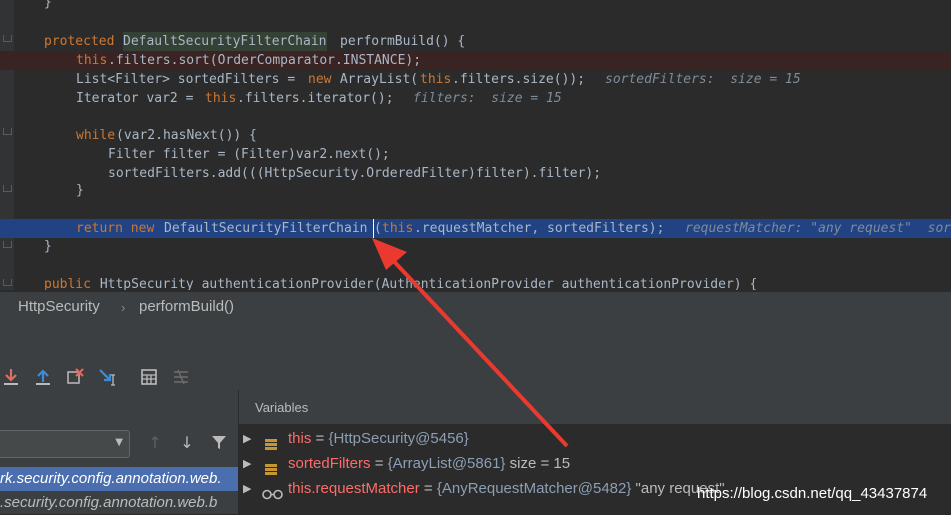 The image size is (951, 515). Describe the element at coordinates (398, 438) in the screenshot. I see `variable-value: {HttpSecurity@5456}` at that location.